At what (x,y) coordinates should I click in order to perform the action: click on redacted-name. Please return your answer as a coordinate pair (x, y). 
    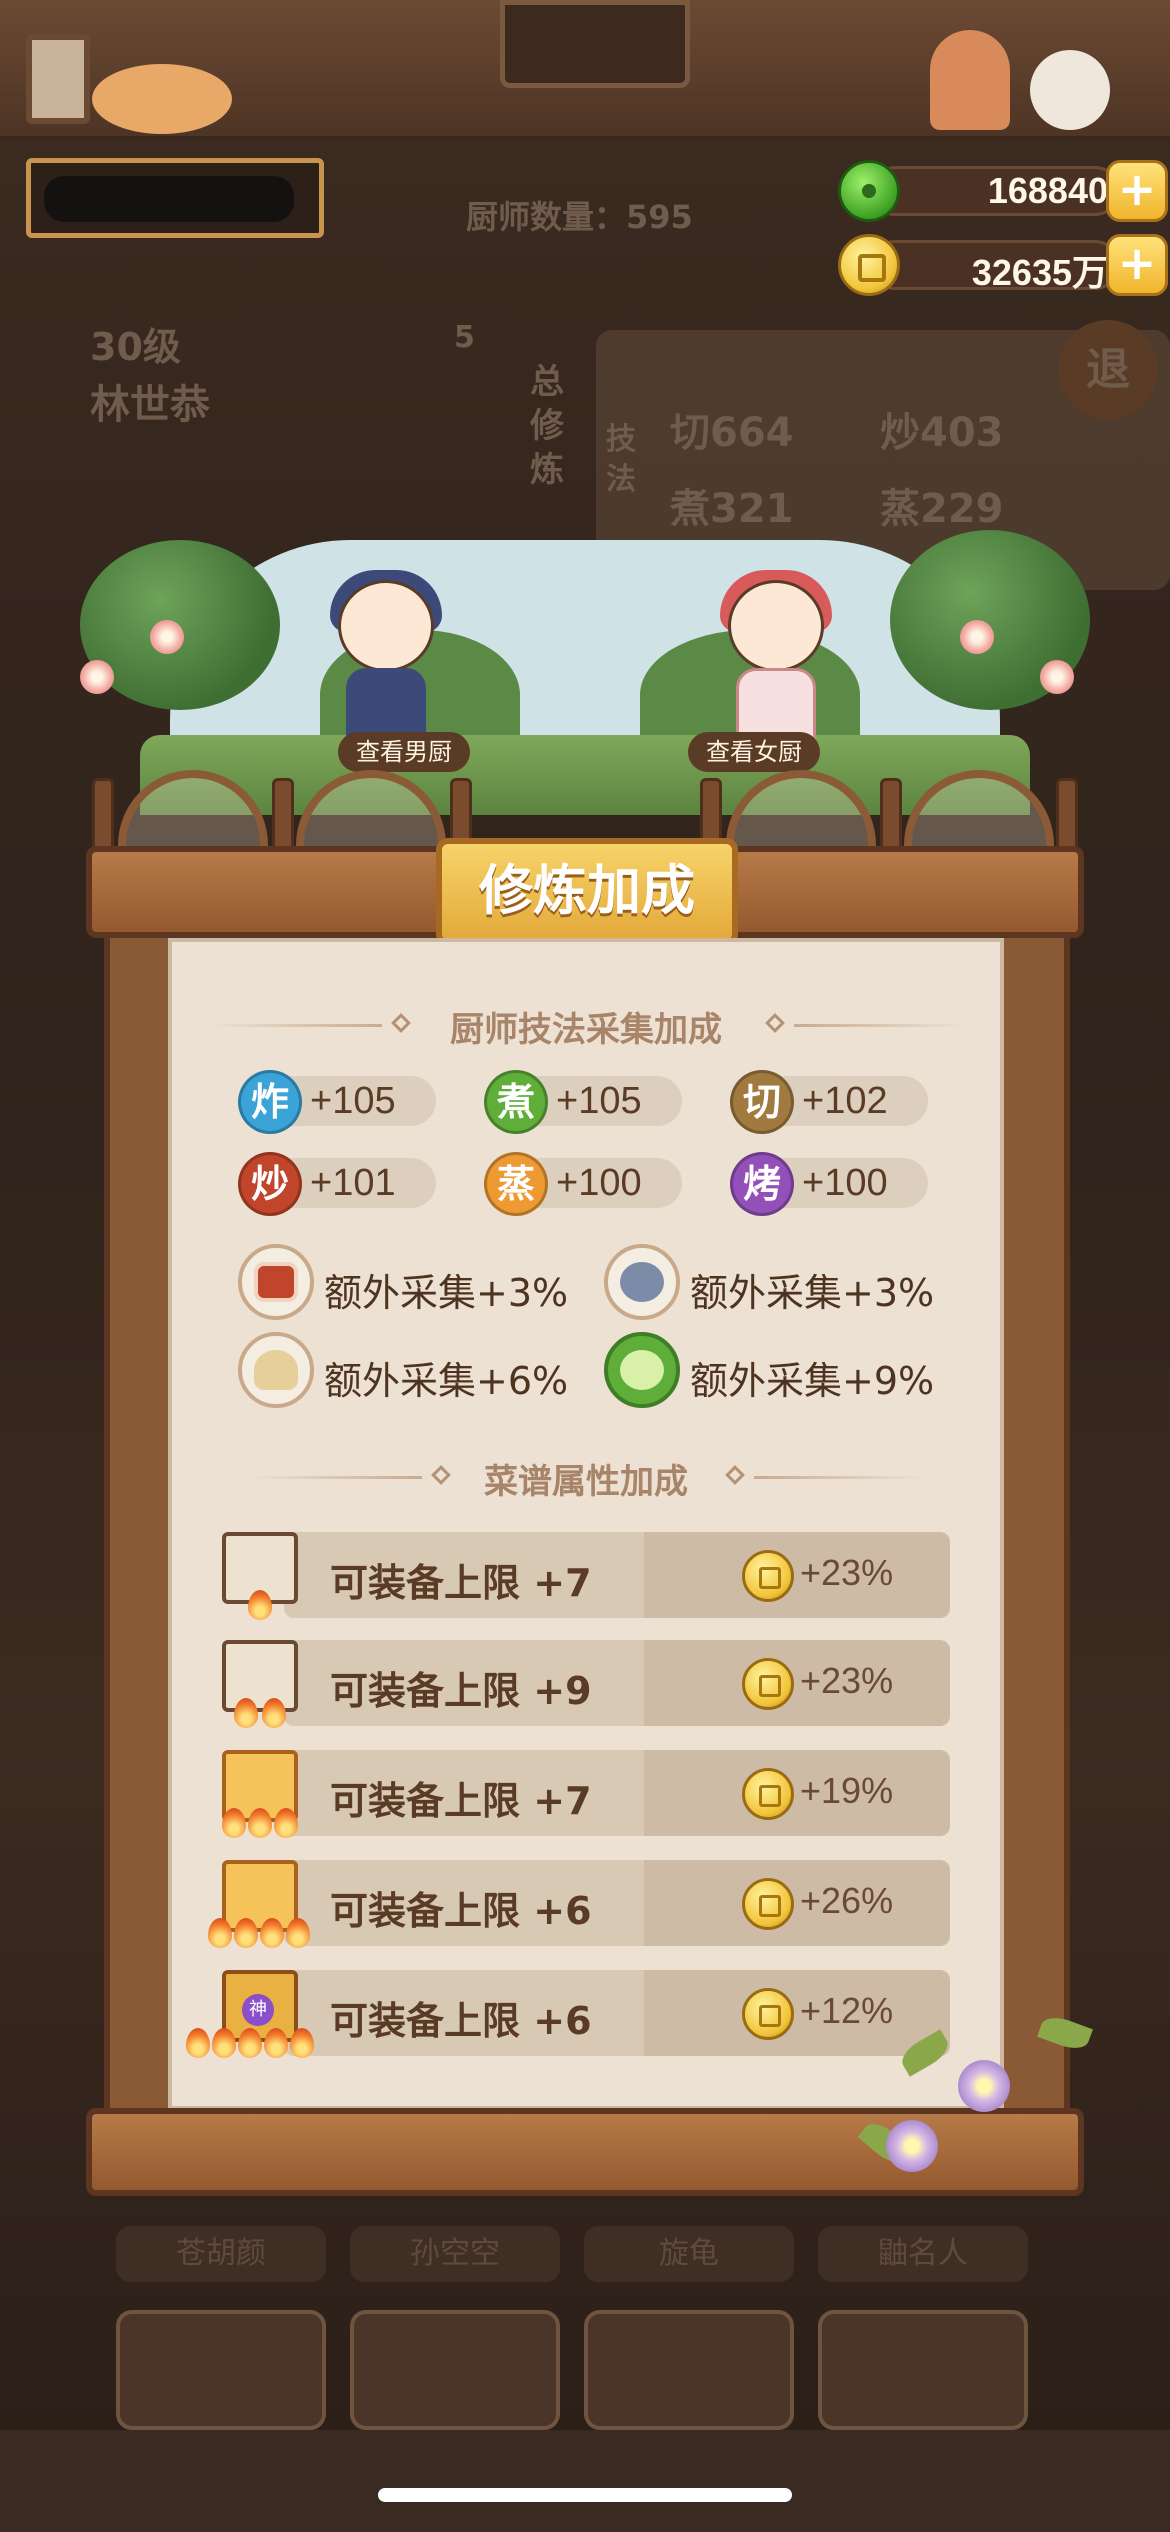
    Looking at the image, I should click on (169, 199).